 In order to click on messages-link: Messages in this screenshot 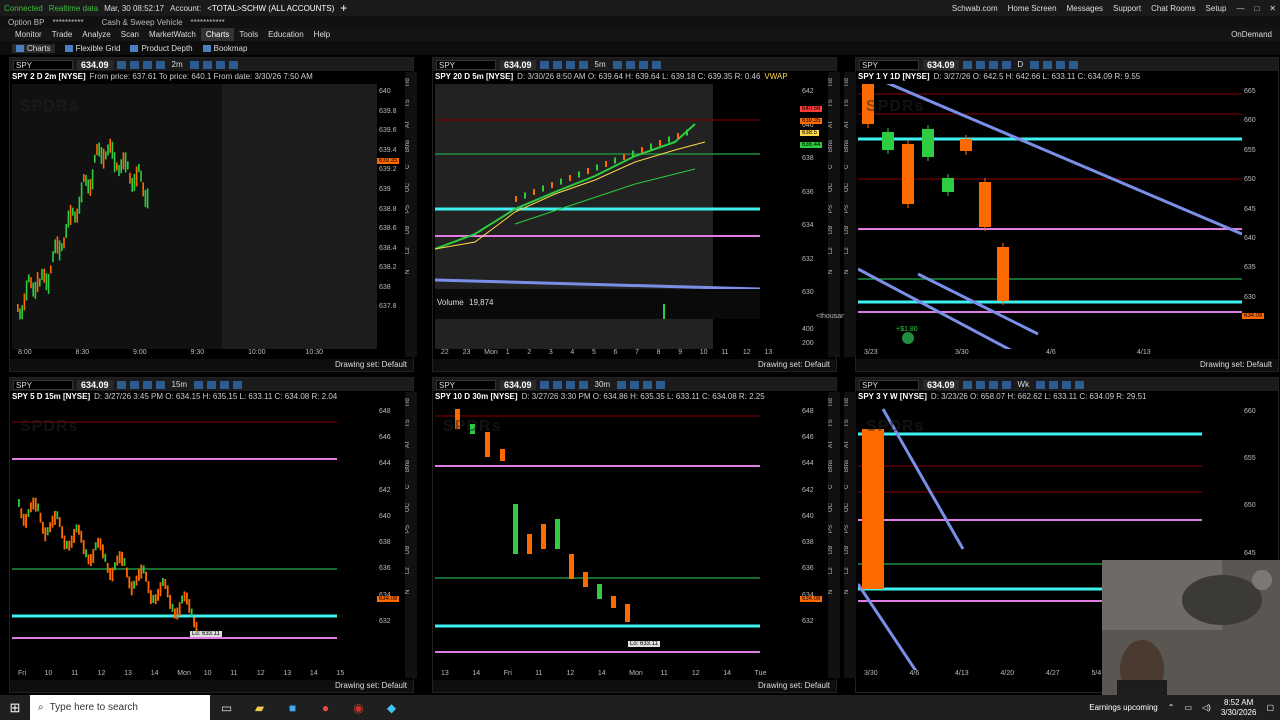, I will do `click(1085, 8)`.